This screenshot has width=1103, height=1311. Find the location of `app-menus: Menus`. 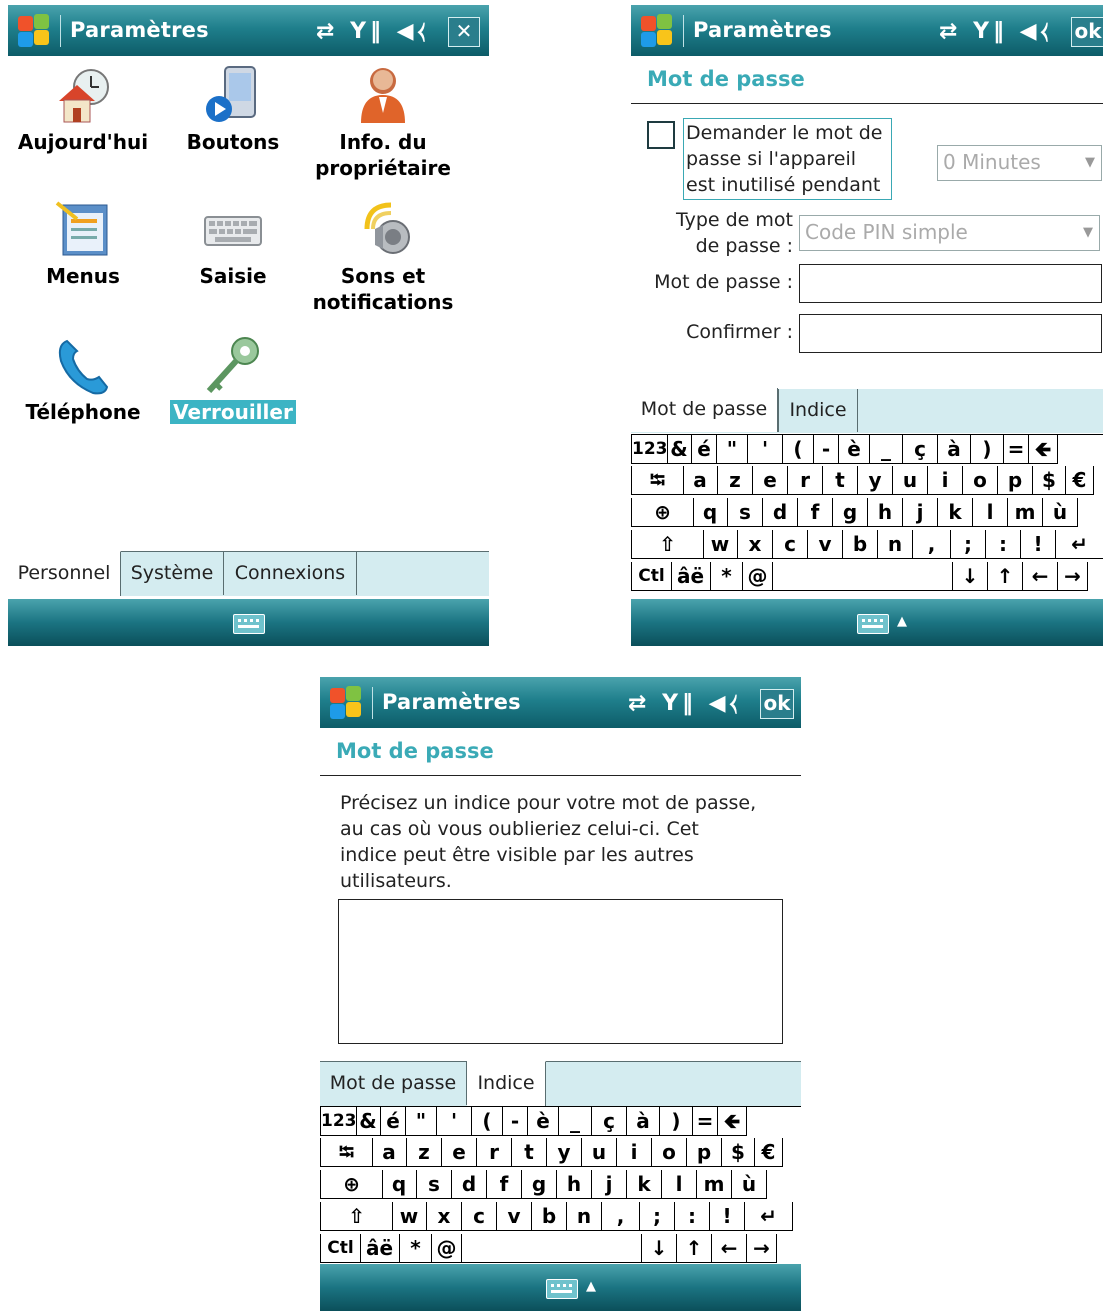

app-menus: Menus is located at coordinates (83, 244).